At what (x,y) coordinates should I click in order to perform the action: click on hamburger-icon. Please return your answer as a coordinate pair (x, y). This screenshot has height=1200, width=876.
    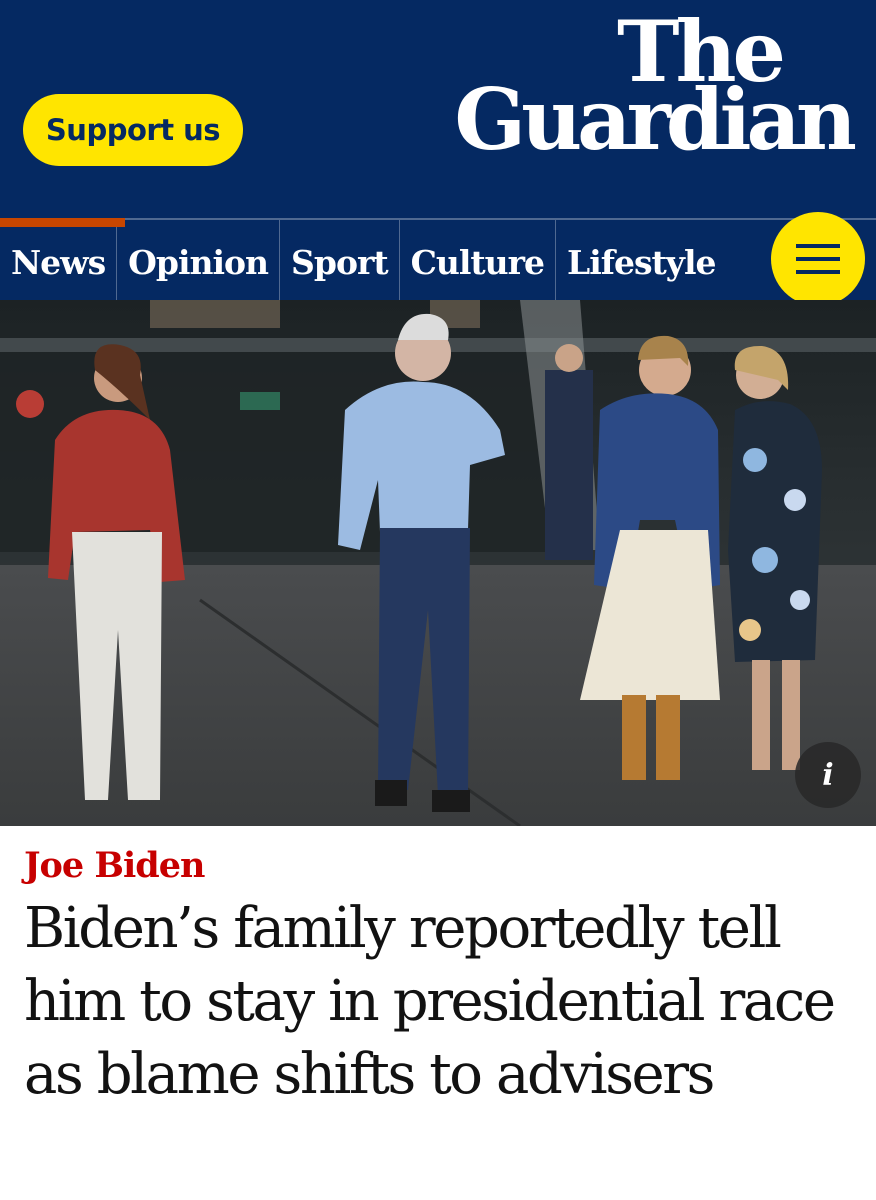
    Looking at the image, I should click on (818, 259).